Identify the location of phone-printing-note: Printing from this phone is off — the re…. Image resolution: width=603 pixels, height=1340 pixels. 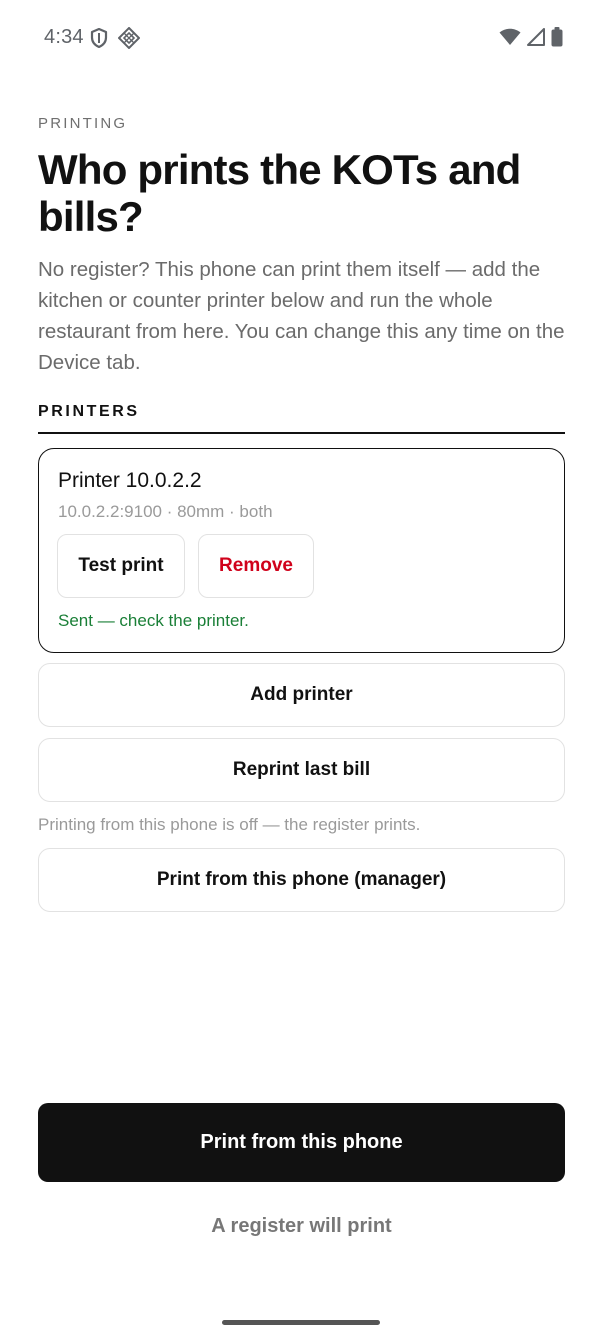
(229, 824).